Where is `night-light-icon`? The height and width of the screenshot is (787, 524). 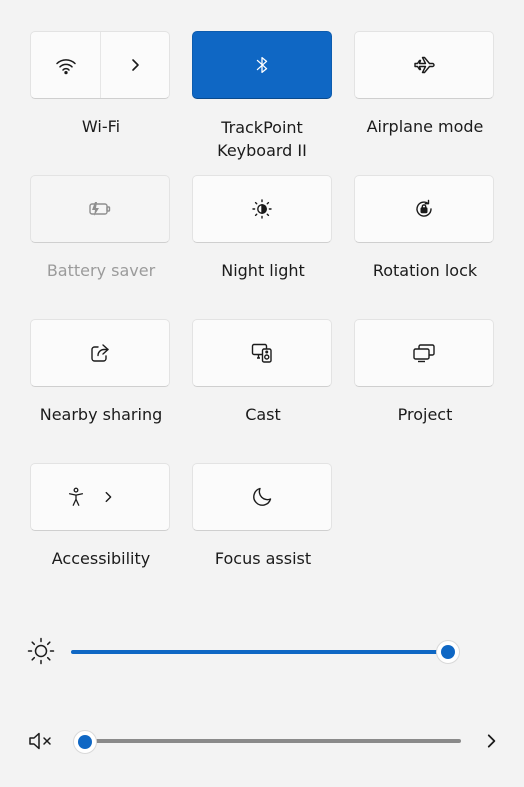 night-light-icon is located at coordinates (262, 209).